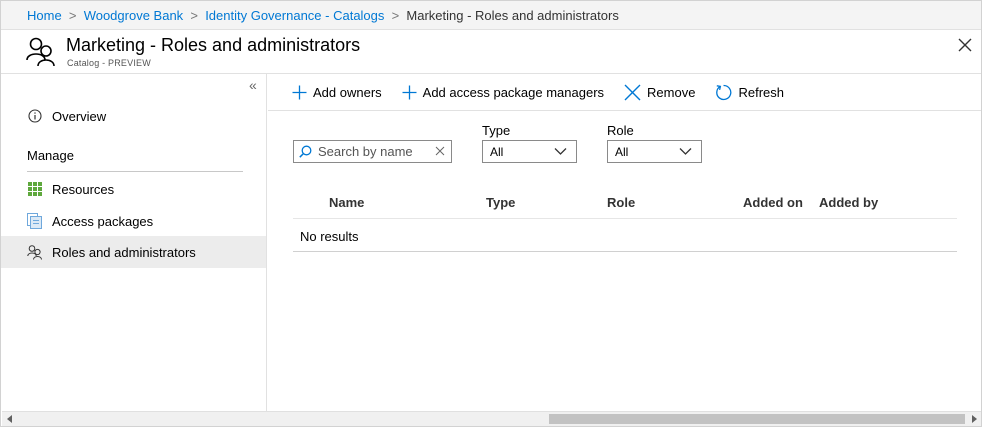 The image size is (982, 427). I want to click on menu-item-access-packages: Access packages, so click(133, 221).